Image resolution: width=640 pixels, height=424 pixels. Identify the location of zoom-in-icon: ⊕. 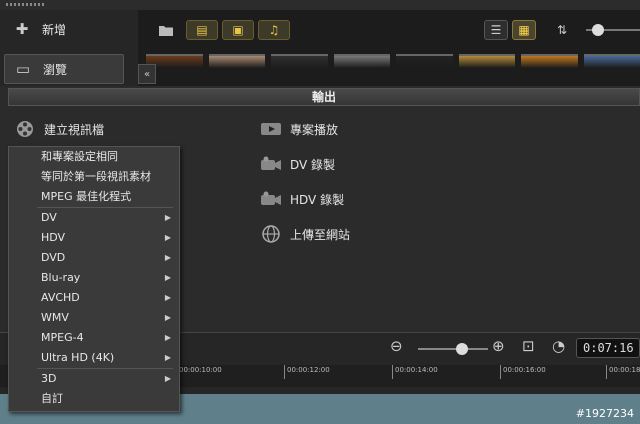
(498, 346).